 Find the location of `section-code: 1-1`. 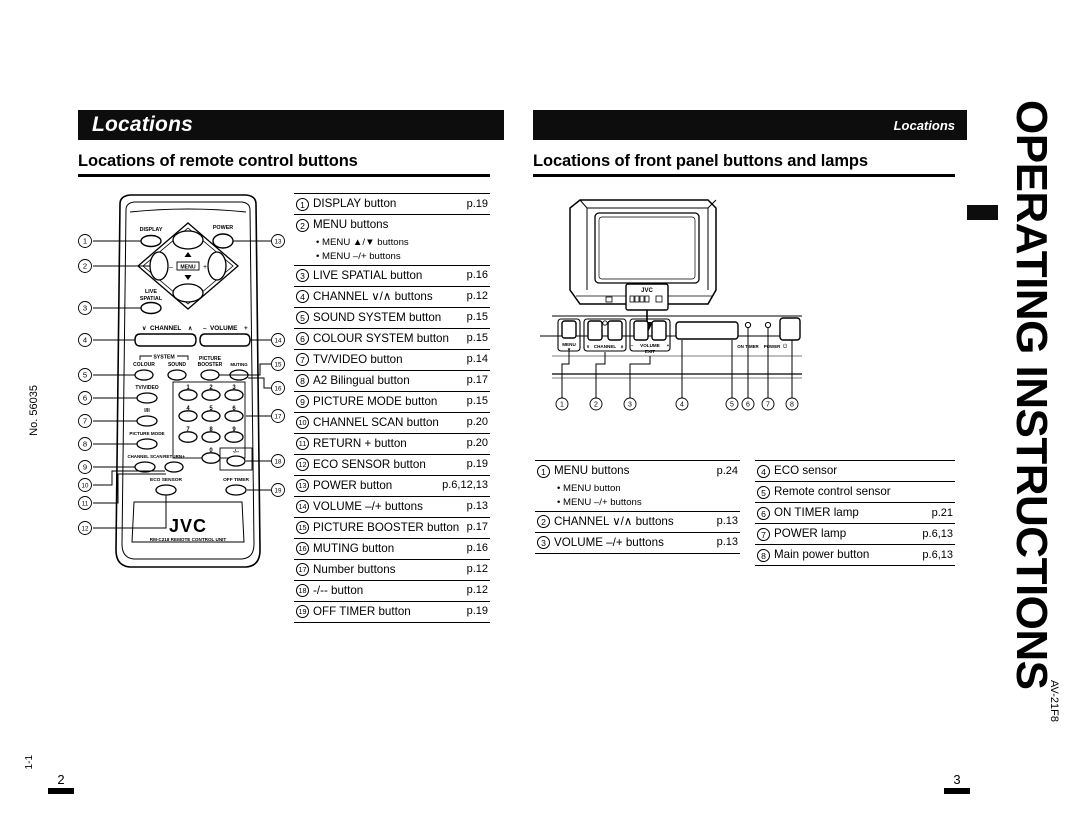

section-code: 1-1 is located at coordinates (29, 762).